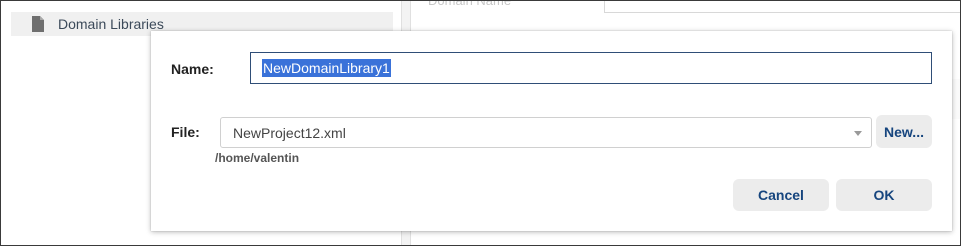 The height and width of the screenshot is (246, 961). I want to click on name-input: NewDomainLibrary1, so click(591, 68).